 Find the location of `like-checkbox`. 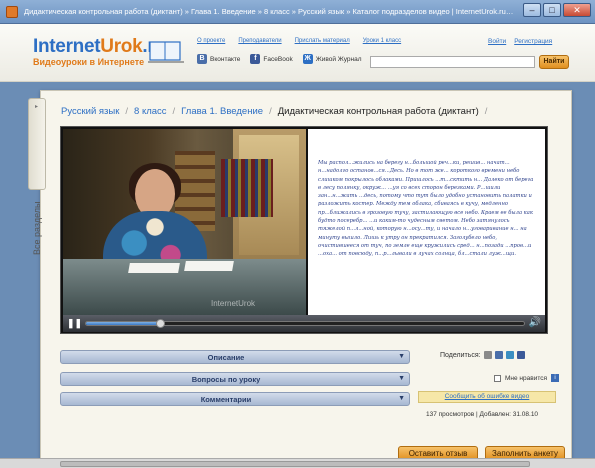

like-checkbox is located at coordinates (497, 378).